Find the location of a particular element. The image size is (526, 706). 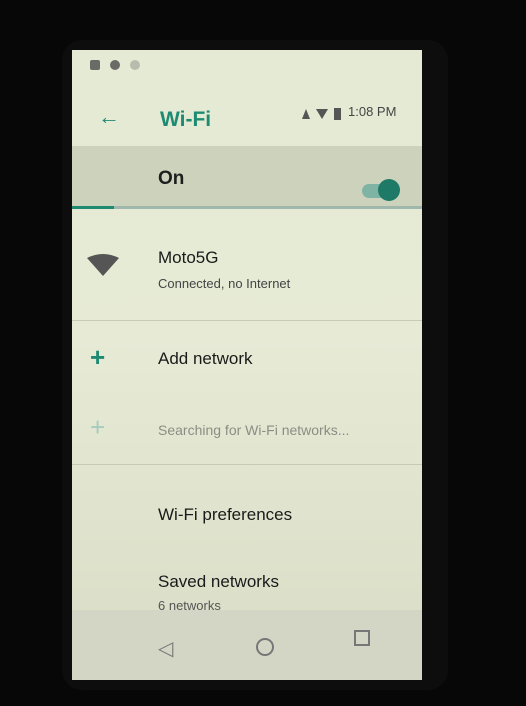

network-item: Moto5G Connected, no Internet is located at coordinates (247, 276).